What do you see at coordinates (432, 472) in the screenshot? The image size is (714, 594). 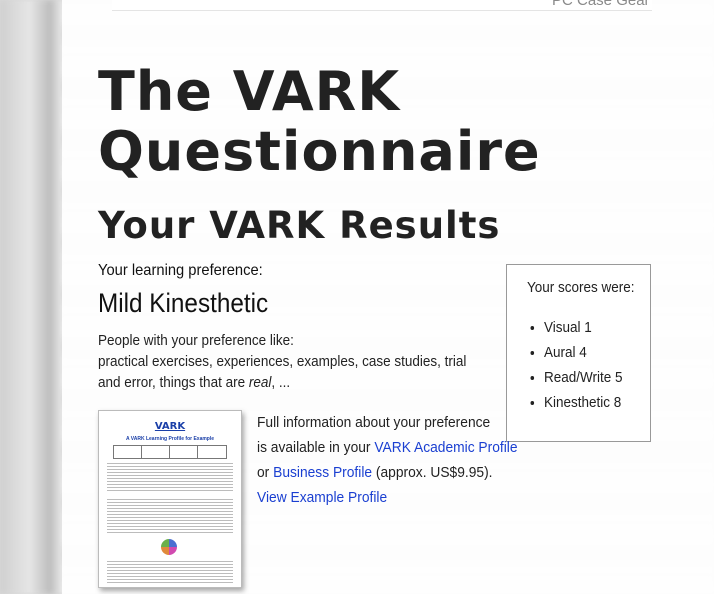 I see `price-text: (approx. US$9.95).` at bounding box center [432, 472].